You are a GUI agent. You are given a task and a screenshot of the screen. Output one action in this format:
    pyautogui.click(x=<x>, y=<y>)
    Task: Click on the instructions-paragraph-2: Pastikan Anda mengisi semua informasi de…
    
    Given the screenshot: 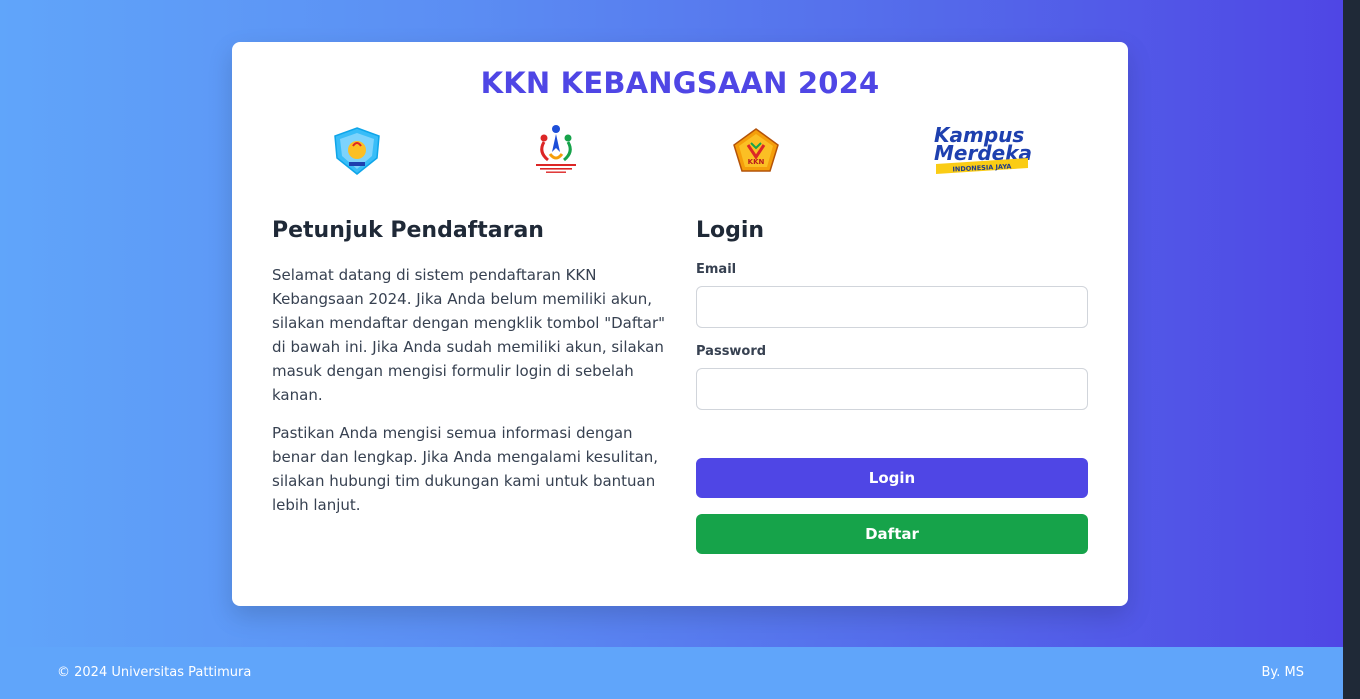 What is the action you would take?
    pyautogui.click(x=465, y=469)
    